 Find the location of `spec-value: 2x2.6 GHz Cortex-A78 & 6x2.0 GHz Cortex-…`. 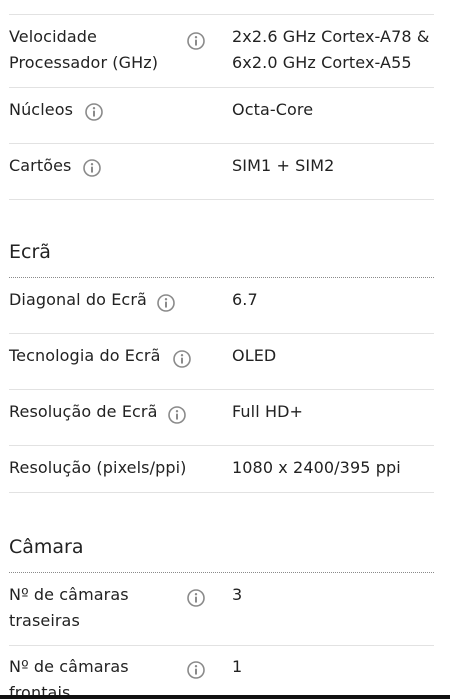

spec-value: 2x2.6 GHz Cortex-A78 & 6x2.0 GHz Cortex-… is located at coordinates (330, 50).